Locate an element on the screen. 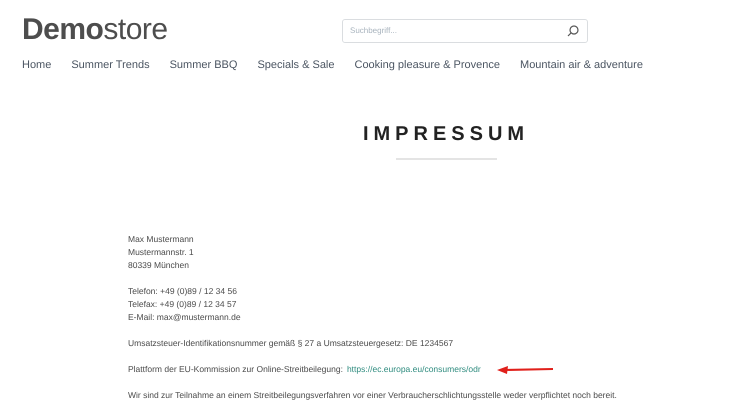  nav-link: Specials & Sale is located at coordinates (295, 65).